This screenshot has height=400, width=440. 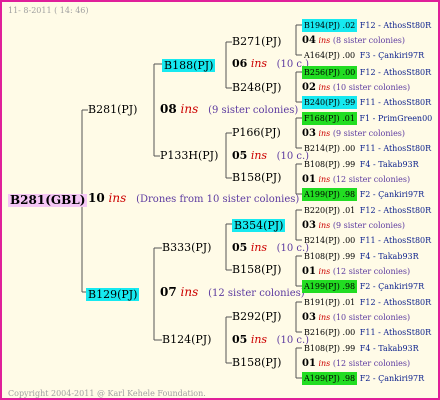 I want to click on g5-2-bot-name: B214(PJ) .00, so click(x=330, y=148).